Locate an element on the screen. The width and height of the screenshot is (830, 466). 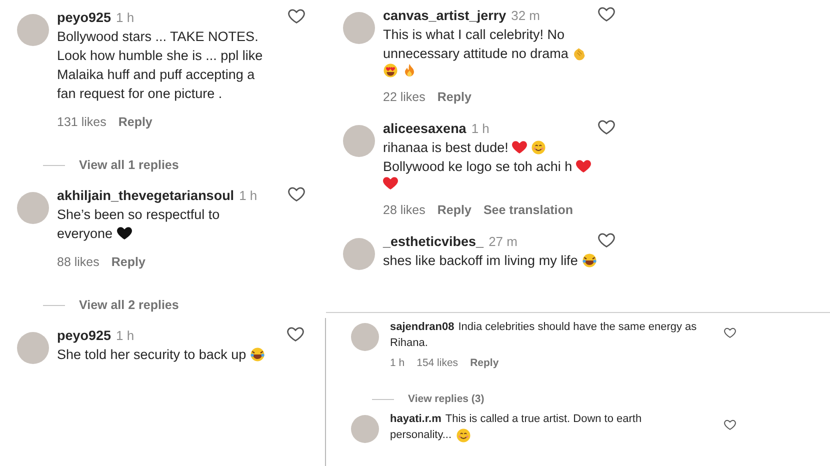
comment-text: Bollywood ke logo se toh achi h is located at coordinates (477, 167).